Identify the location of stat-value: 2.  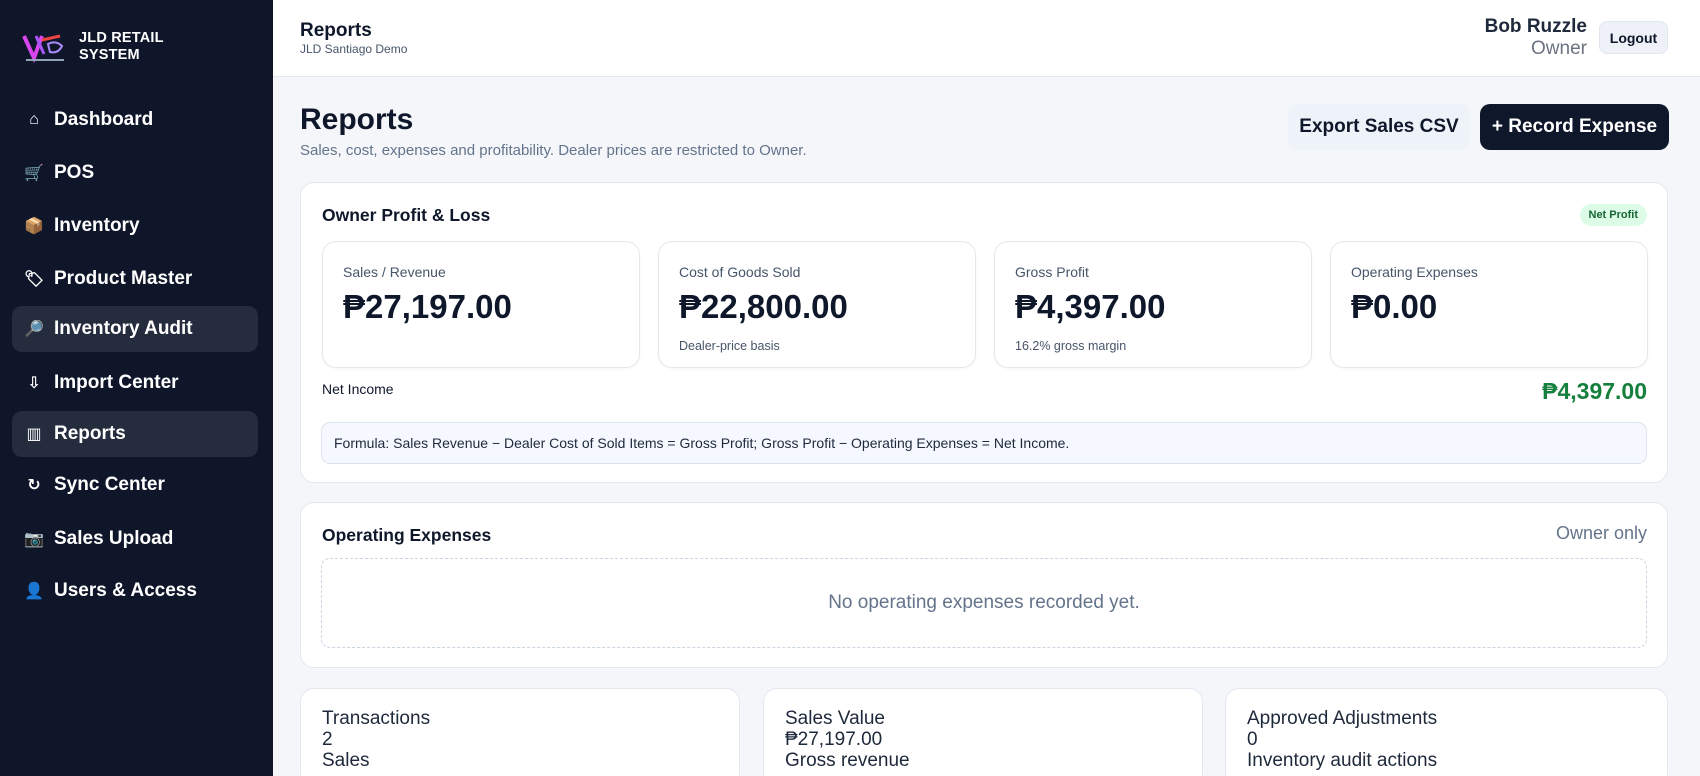
(327, 739).